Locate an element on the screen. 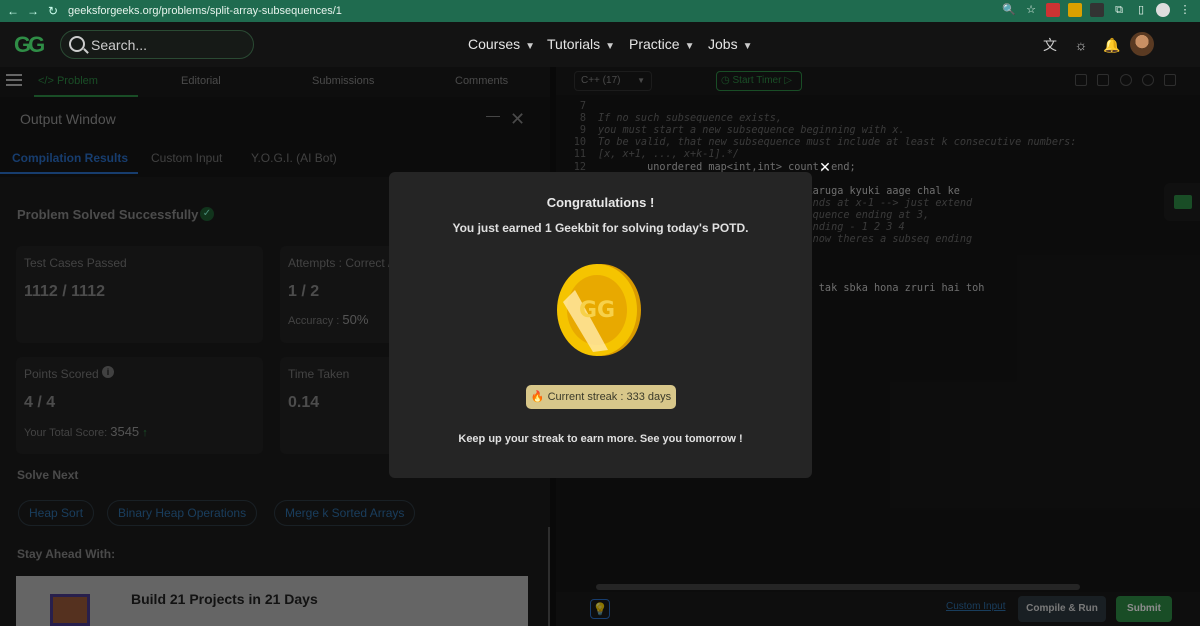  gfg-logo: GG is located at coordinates (29, 45).